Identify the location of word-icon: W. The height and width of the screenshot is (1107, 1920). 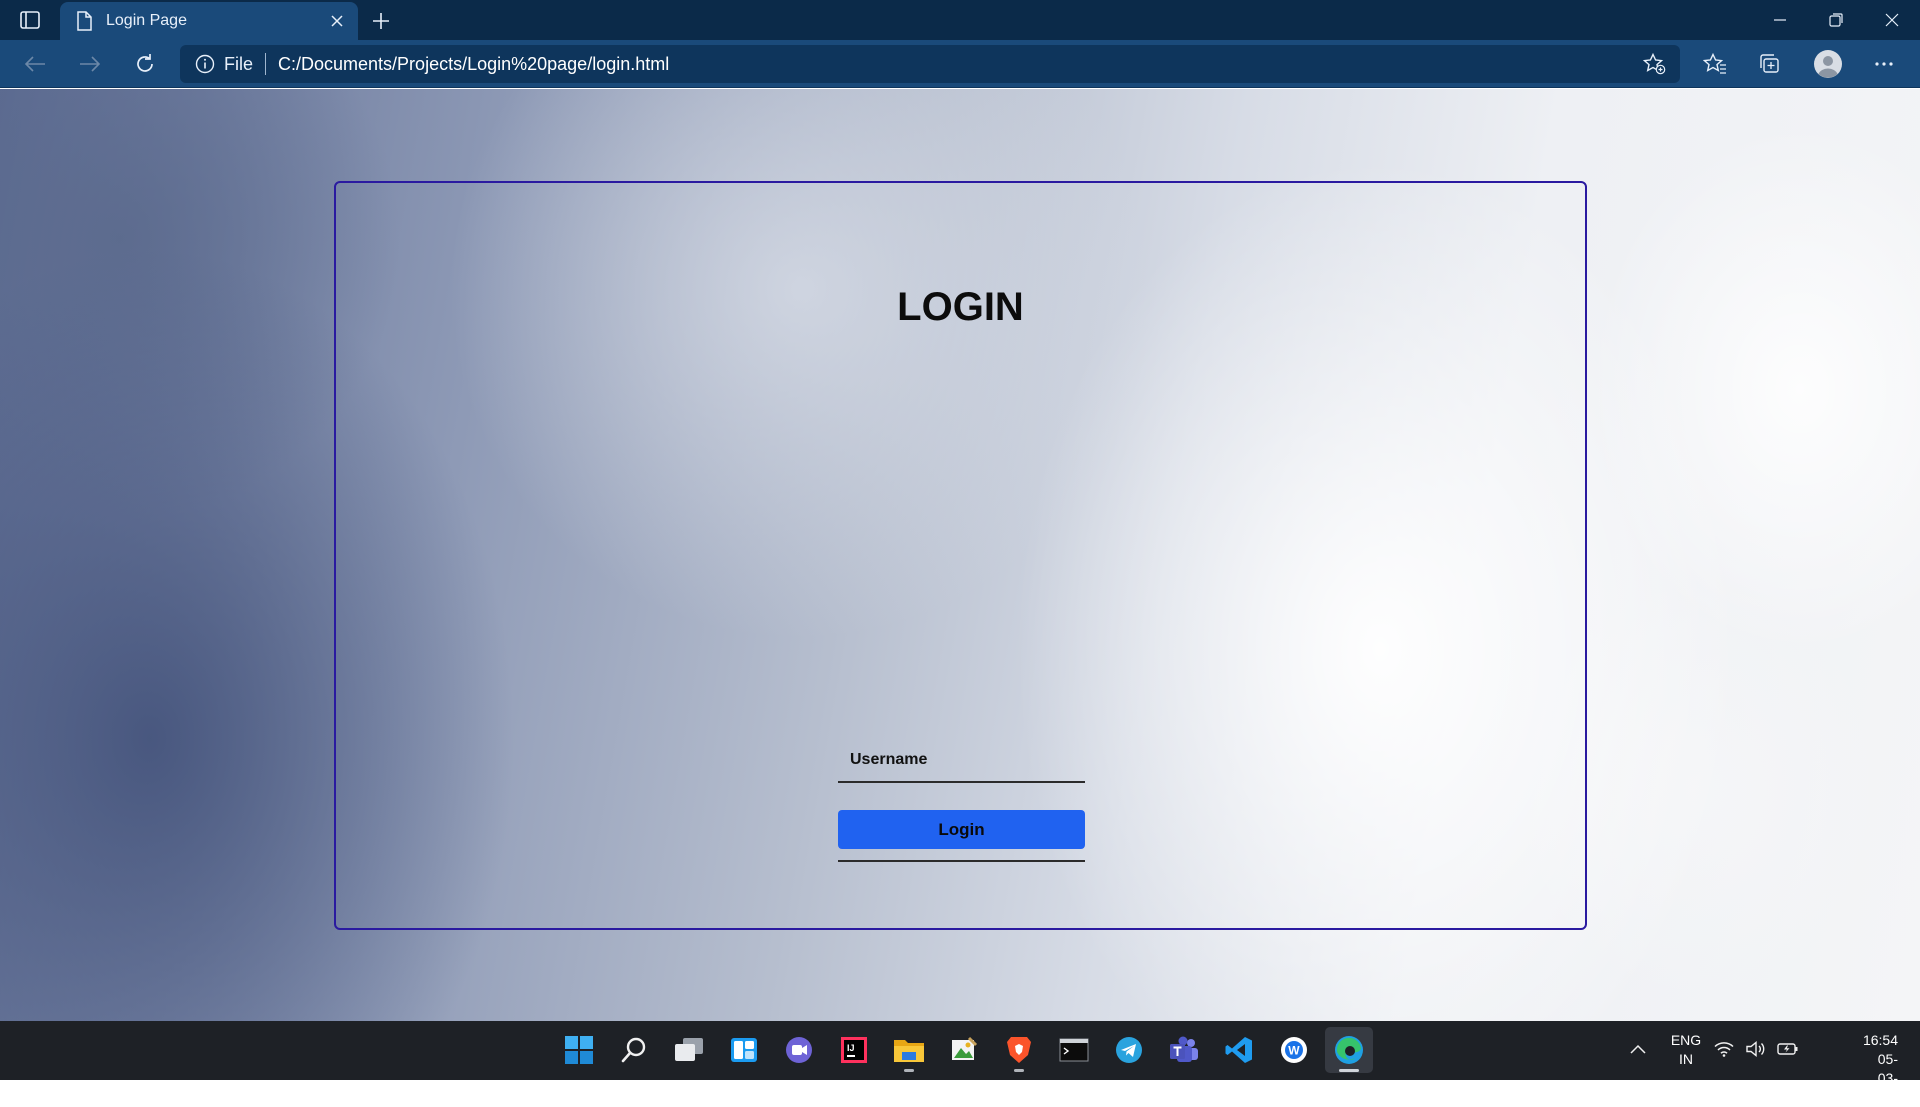
(1294, 1050).